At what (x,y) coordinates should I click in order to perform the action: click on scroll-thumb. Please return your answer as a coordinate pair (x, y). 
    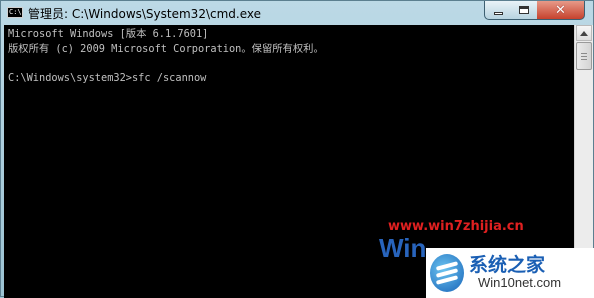
    Looking at the image, I should click on (584, 56).